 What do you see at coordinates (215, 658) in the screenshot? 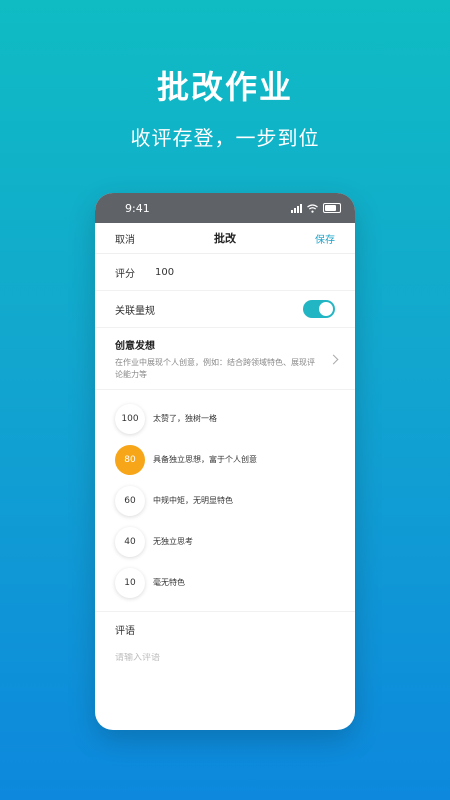
I see `comment-input` at bounding box center [215, 658].